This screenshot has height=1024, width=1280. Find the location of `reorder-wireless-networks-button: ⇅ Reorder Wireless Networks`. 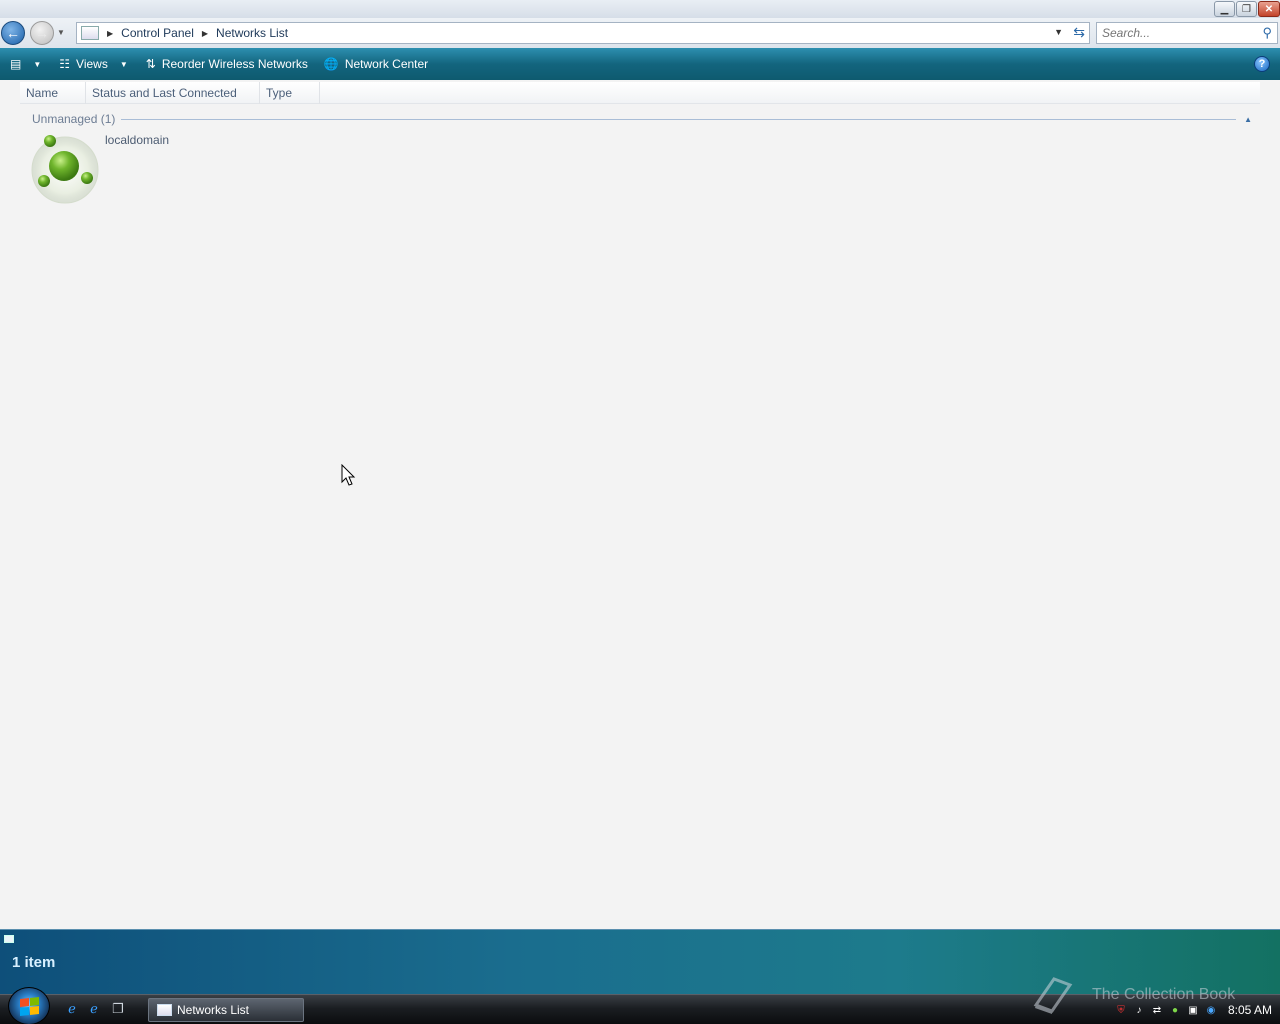

reorder-wireless-networks-button: ⇅ Reorder Wireless Networks is located at coordinates (227, 64).